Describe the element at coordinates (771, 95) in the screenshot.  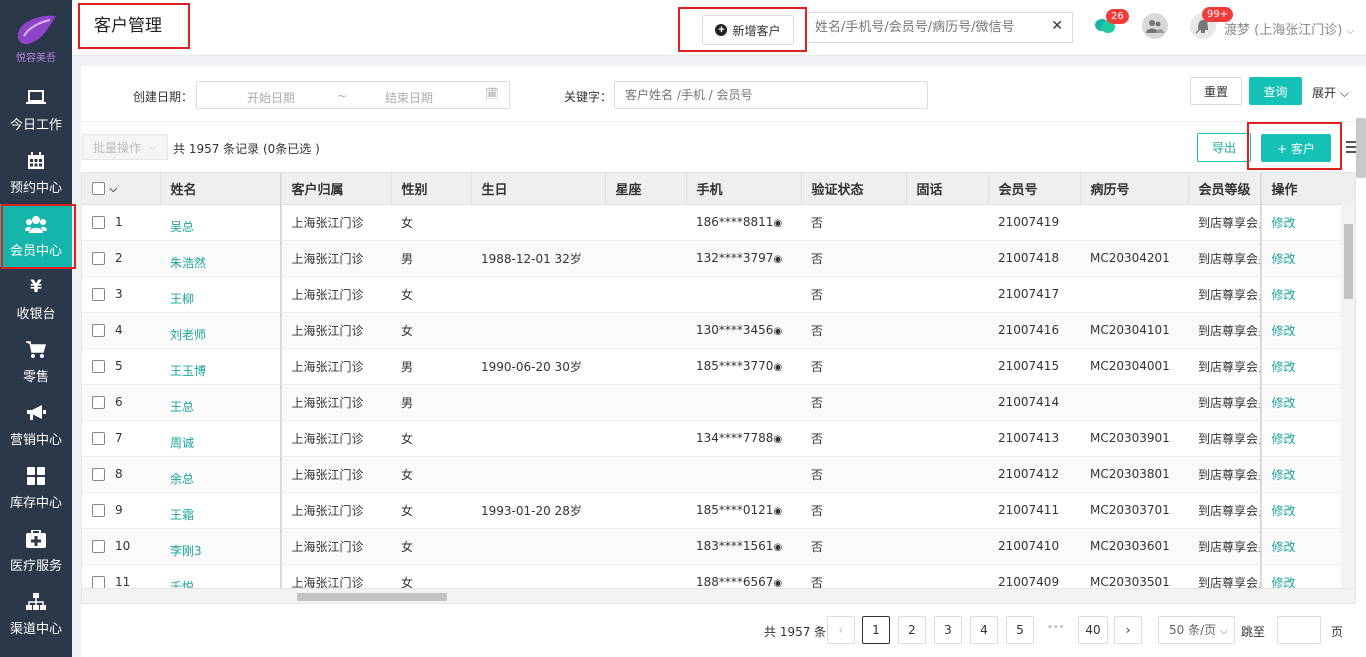
I see `keyword-input` at that location.